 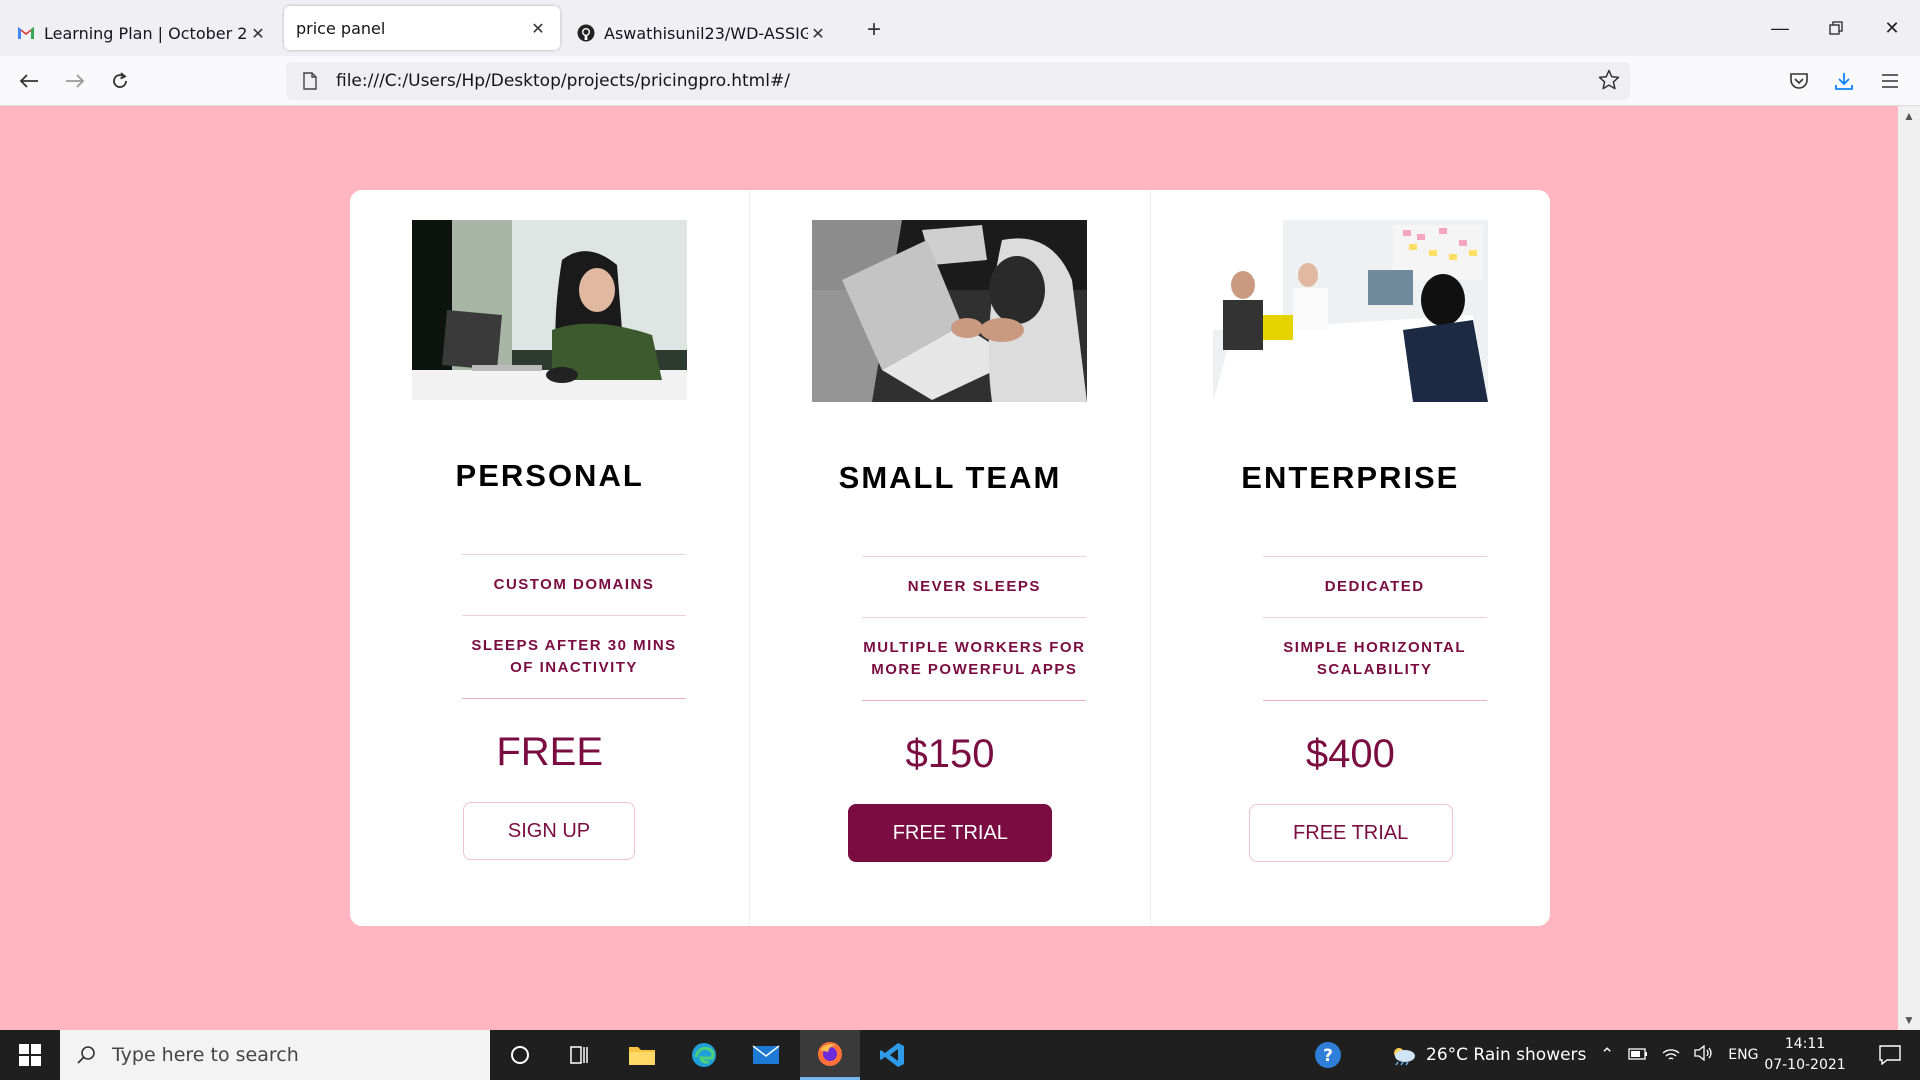 I want to click on volume-icon, so click(x=1704, y=1055).